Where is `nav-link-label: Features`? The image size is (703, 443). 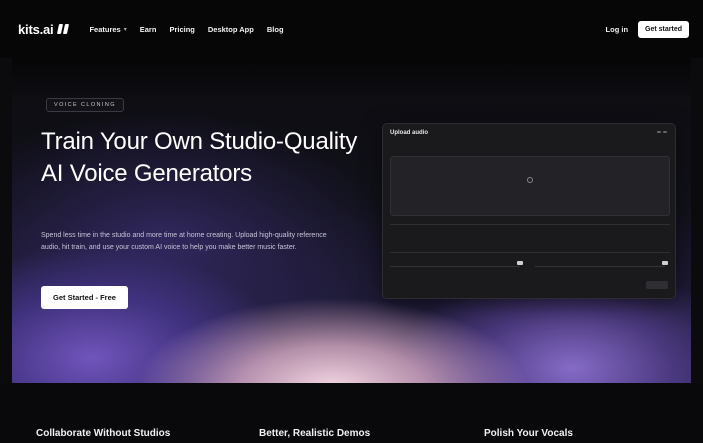
nav-link-label: Features is located at coordinates (105, 29).